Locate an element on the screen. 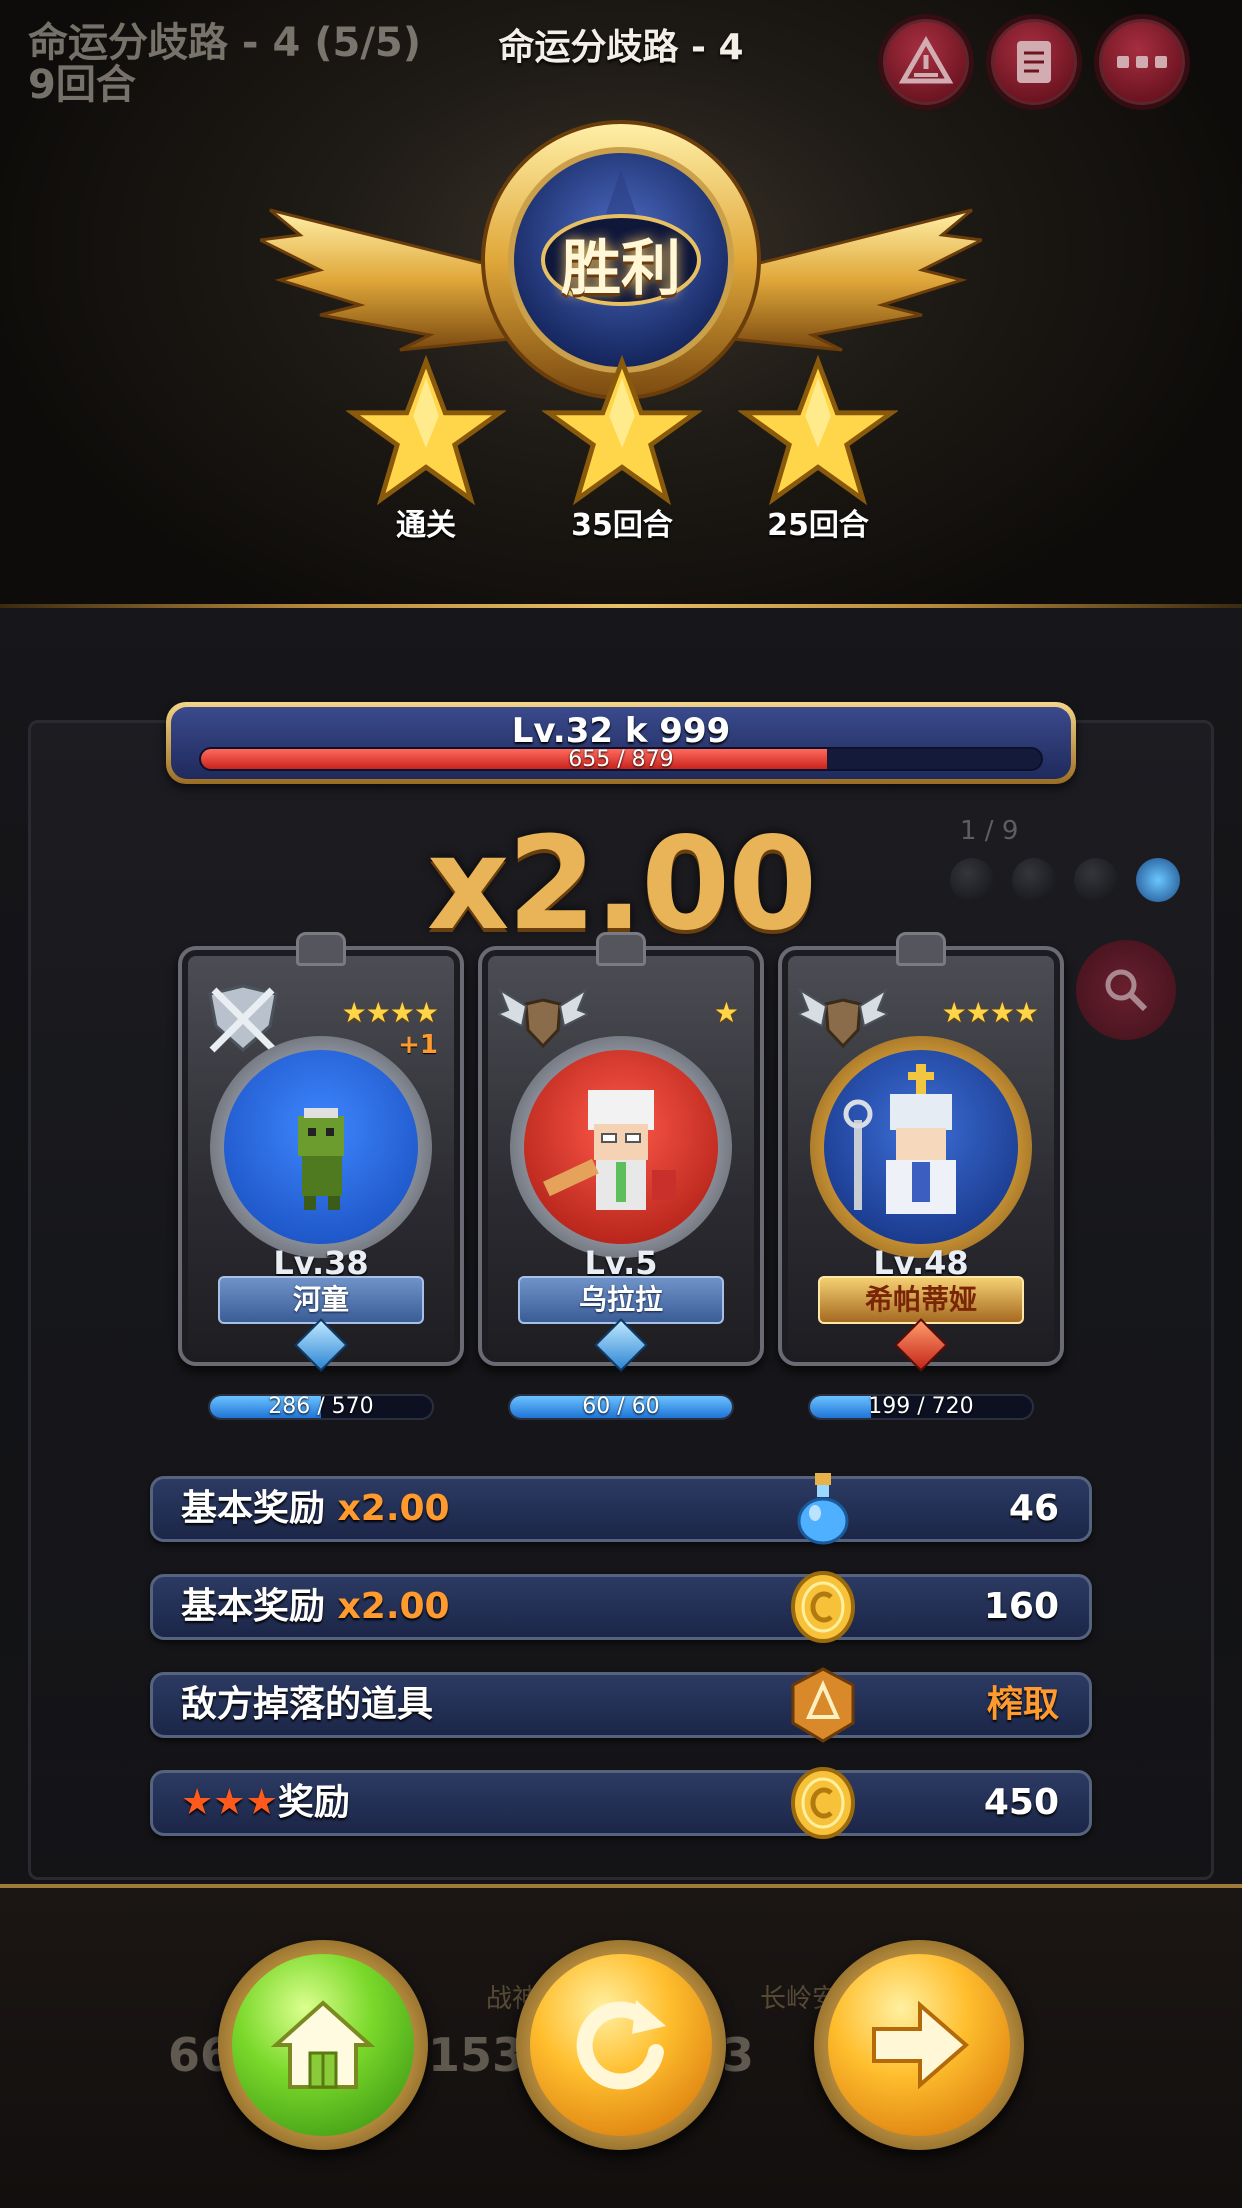 The width and height of the screenshot is (1242, 2208). retry-icon is located at coordinates (621, 2045).